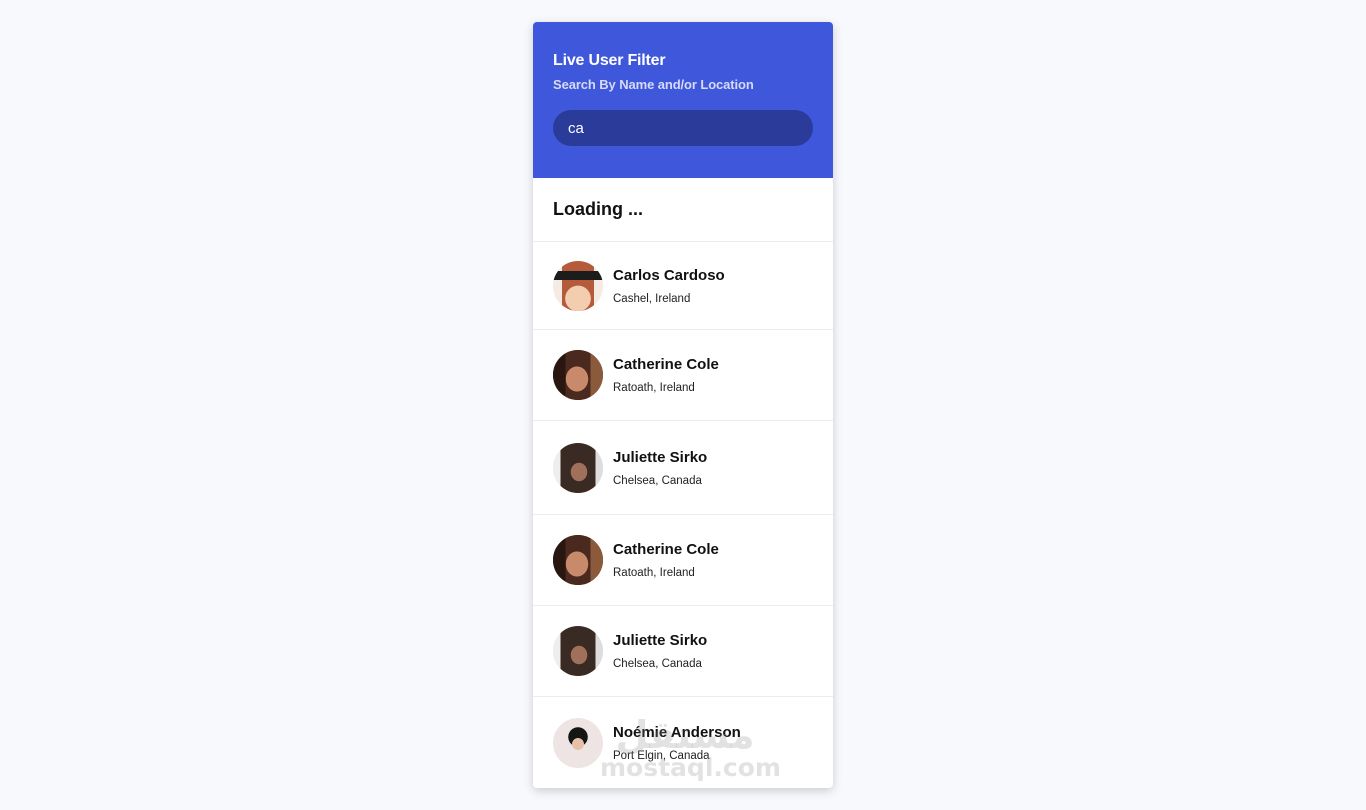 The width and height of the screenshot is (1366, 810). What do you see at coordinates (677, 732) in the screenshot?
I see `user-name: Noémie Anderson` at bounding box center [677, 732].